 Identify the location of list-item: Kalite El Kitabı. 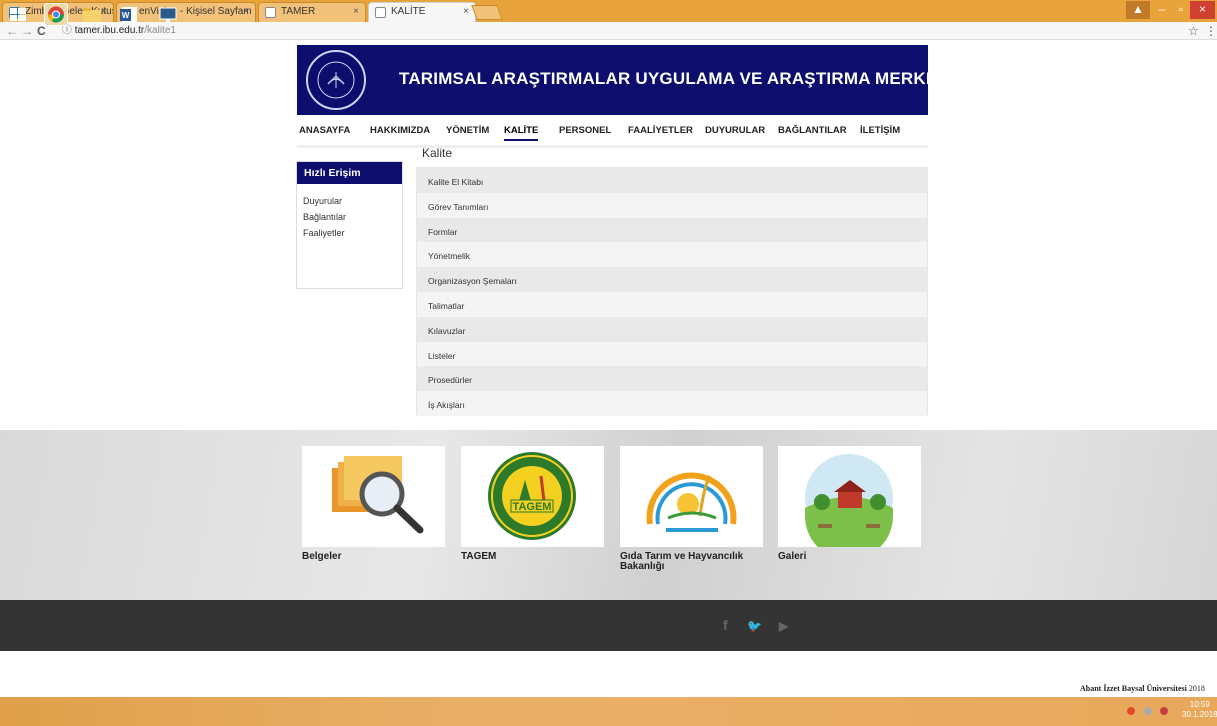
(672, 180).